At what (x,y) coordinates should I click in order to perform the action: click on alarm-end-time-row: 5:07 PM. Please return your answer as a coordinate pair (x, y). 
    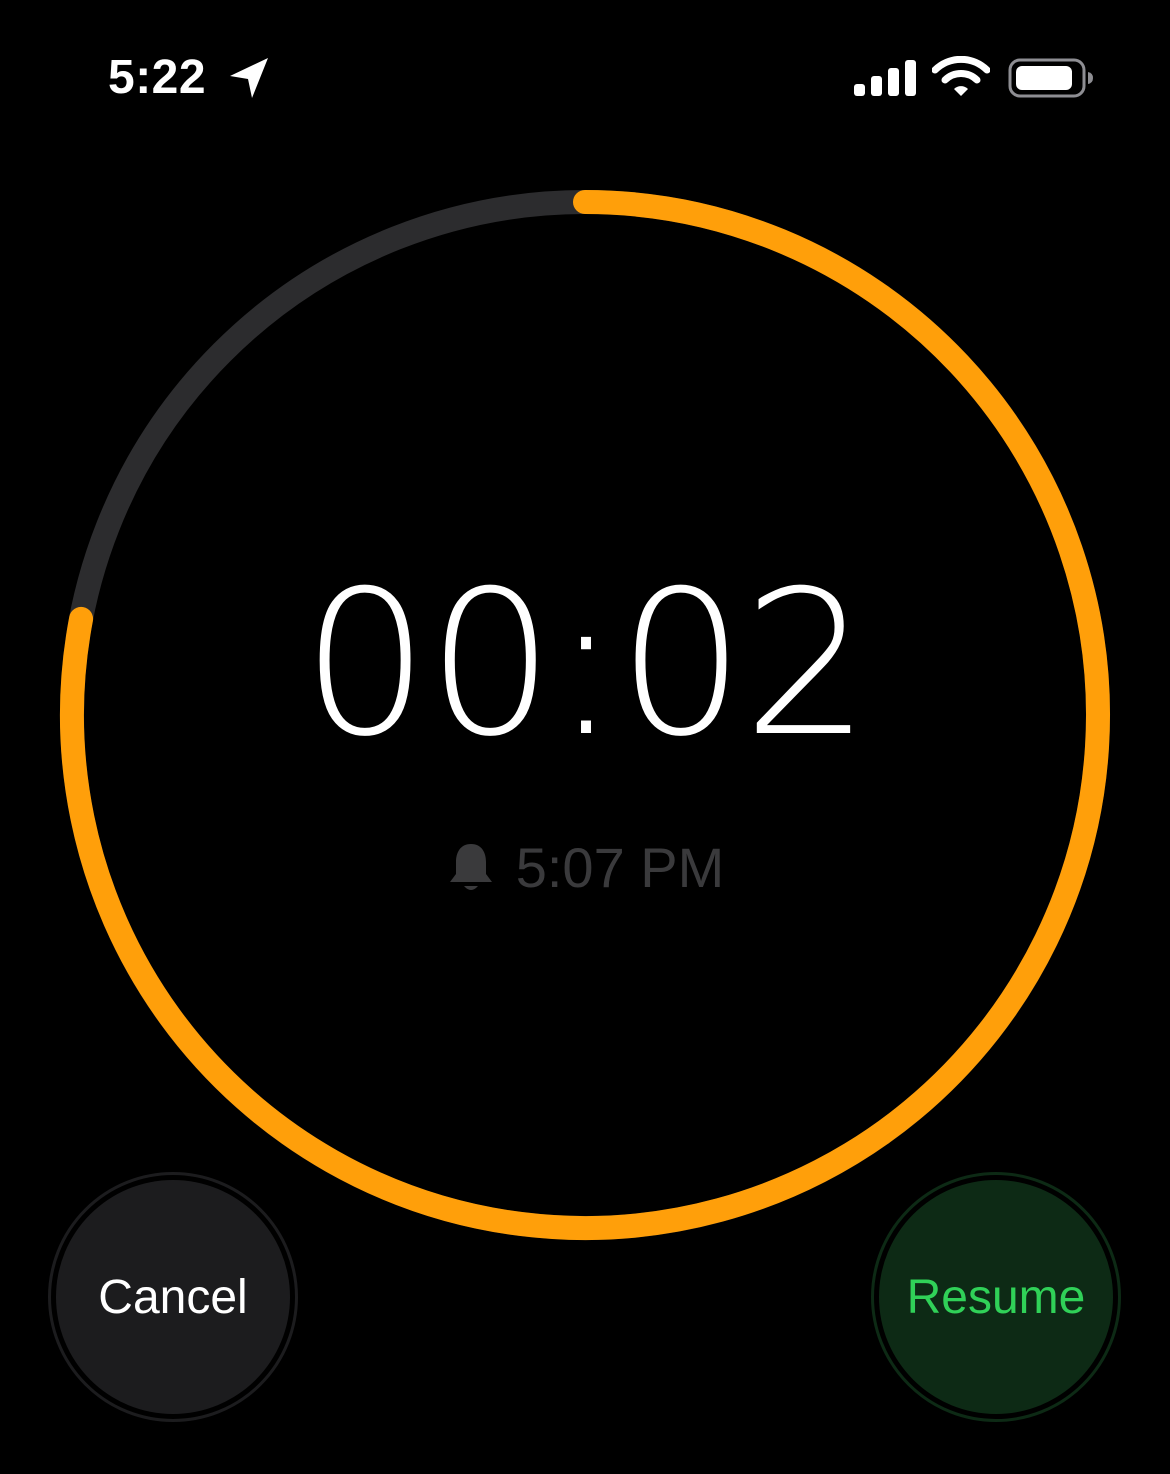
    Looking at the image, I should click on (585, 868).